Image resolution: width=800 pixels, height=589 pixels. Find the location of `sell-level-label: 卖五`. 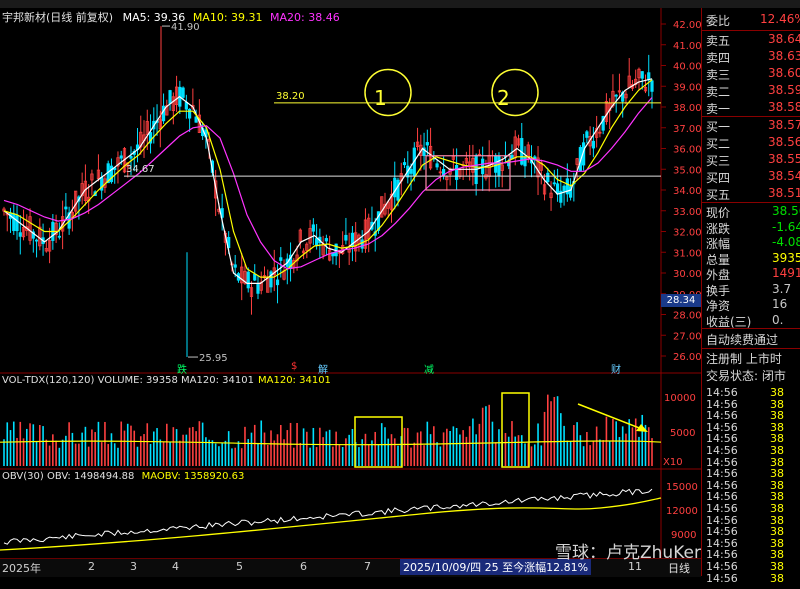

sell-level-label: 卖五 is located at coordinates (718, 41).